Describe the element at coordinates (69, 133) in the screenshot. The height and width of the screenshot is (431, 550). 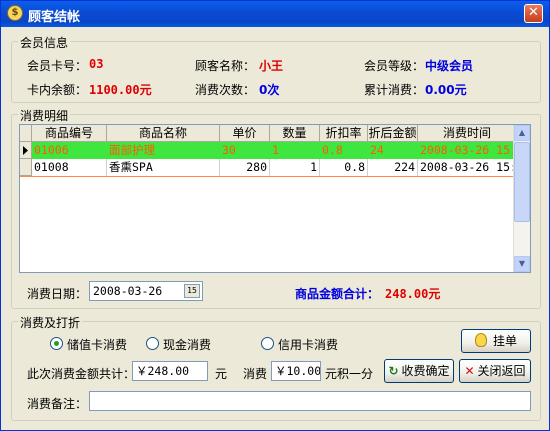
I see `col-header-code: 商品编号` at that location.